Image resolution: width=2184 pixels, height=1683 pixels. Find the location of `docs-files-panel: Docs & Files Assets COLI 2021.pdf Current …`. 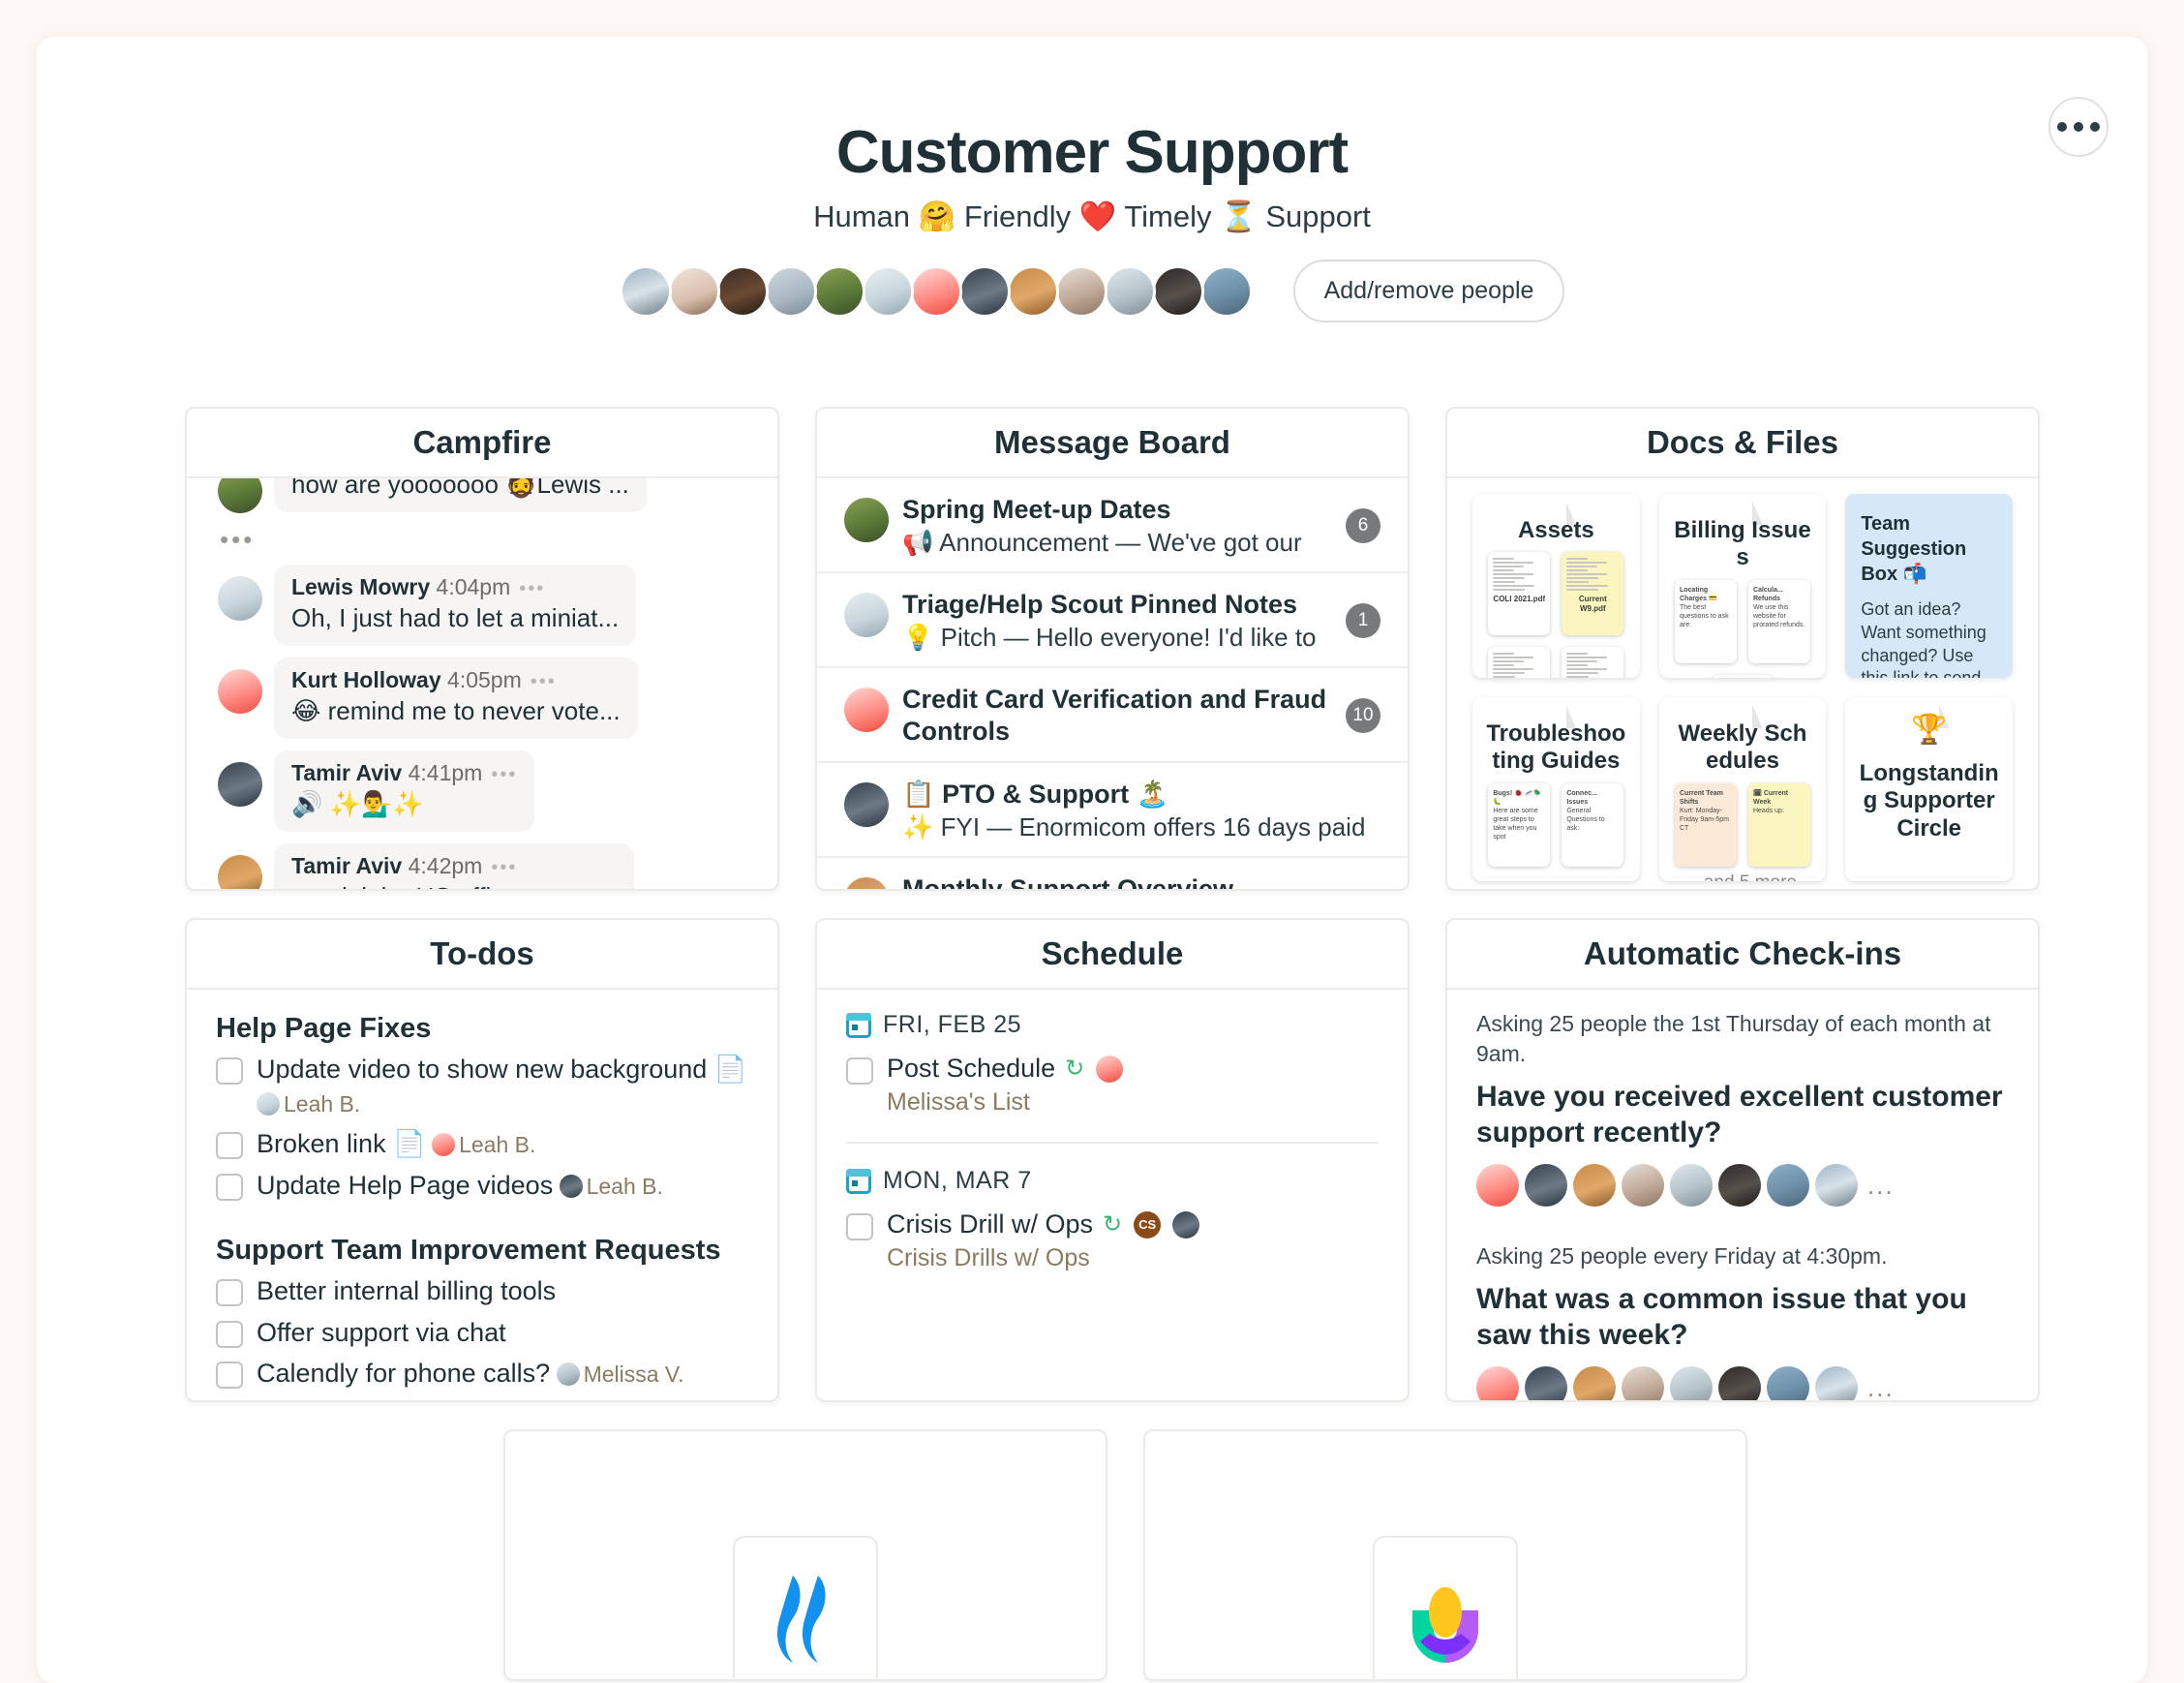

docs-files-panel: Docs & Files Assets COLI 2021.pdf Current … is located at coordinates (1743, 649).